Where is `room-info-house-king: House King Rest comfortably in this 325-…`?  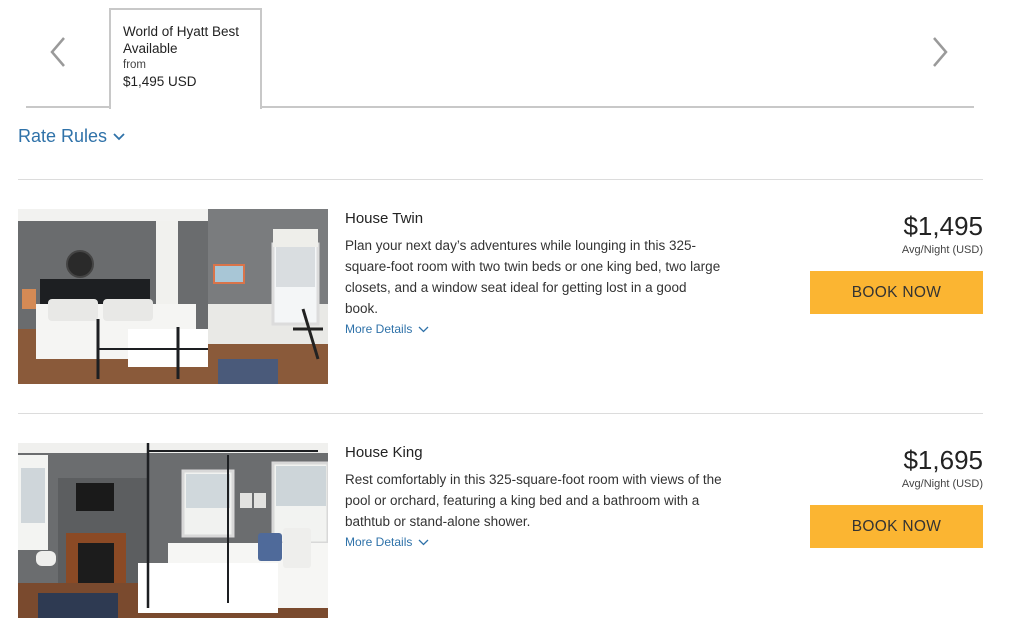 room-info-house-king: House King Rest comfortably in this 325-… is located at coordinates (535, 496).